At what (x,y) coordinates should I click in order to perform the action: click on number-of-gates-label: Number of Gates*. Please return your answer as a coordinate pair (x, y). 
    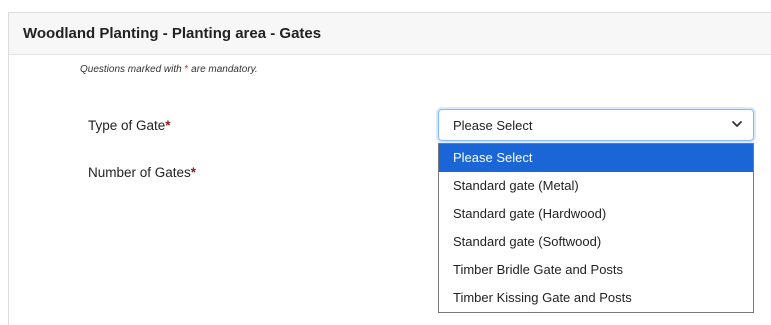
    Looking at the image, I should click on (142, 172).